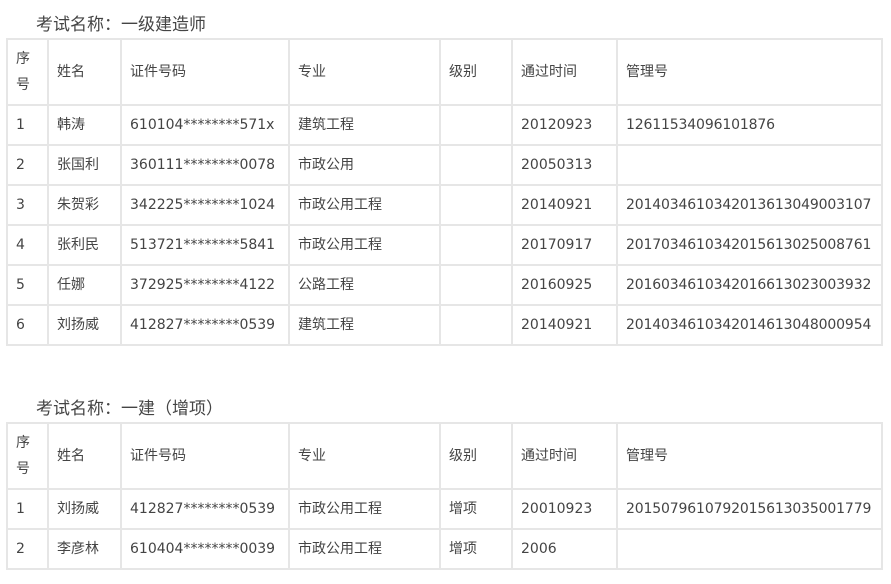 The height and width of the screenshot is (584, 891). What do you see at coordinates (749, 325) in the screenshot?
I see `cell-management-number: 2014034610342014613048000954` at bounding box center [749, 325].